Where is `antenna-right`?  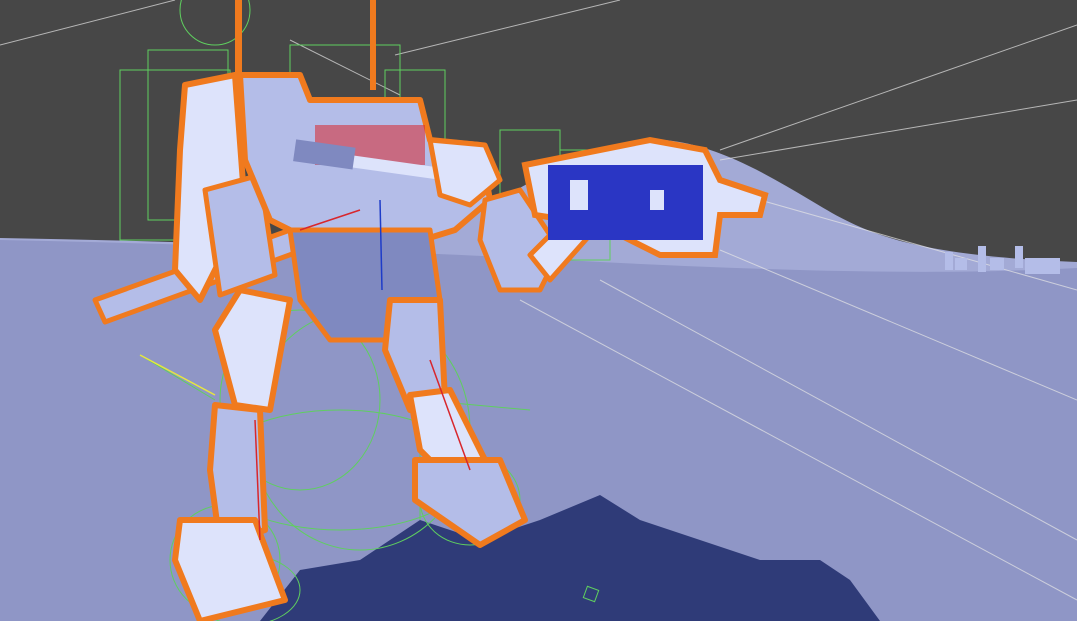
antenna-right is located at coordinates (373, 45).